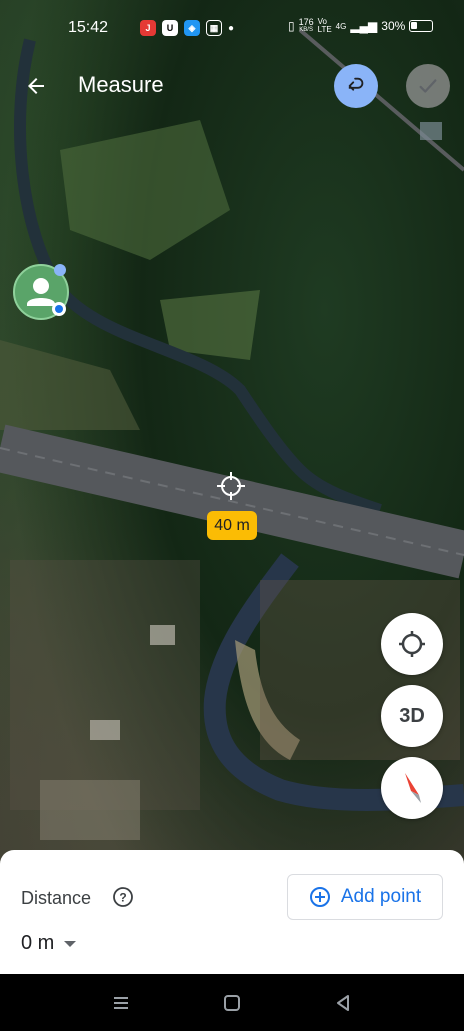  I want to click on vibrate-icon: ▯, so click(291, 26).